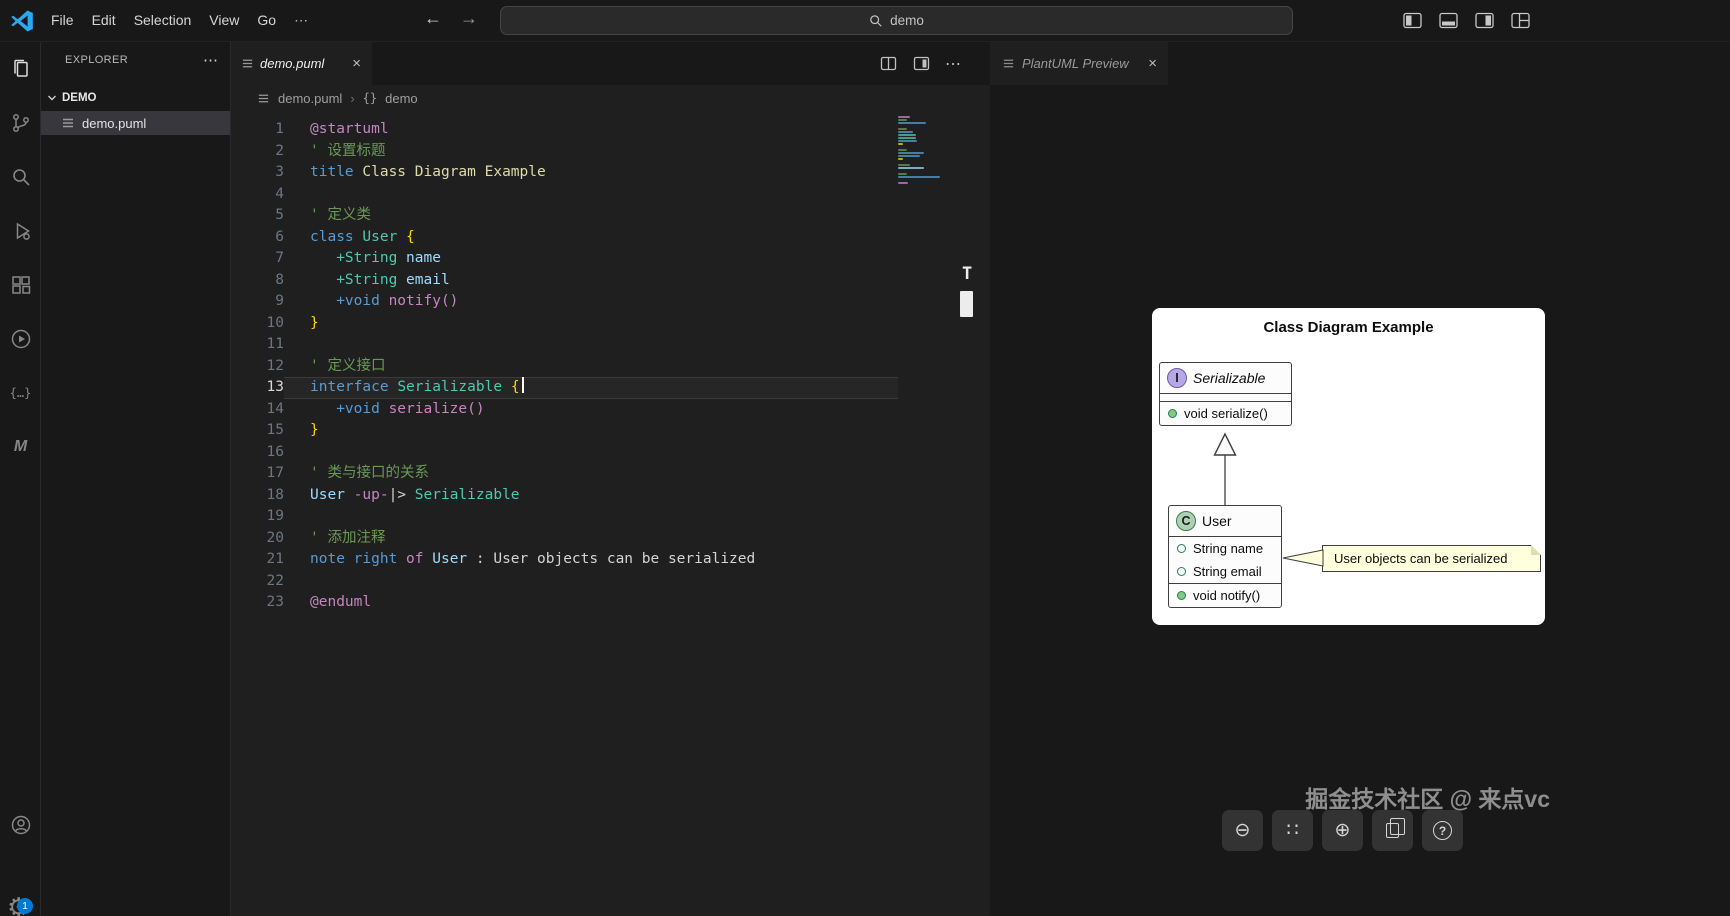  Describe the element at coordinates (20, 231) in the screenshot. I see `run-and-debug-icon` at that location.